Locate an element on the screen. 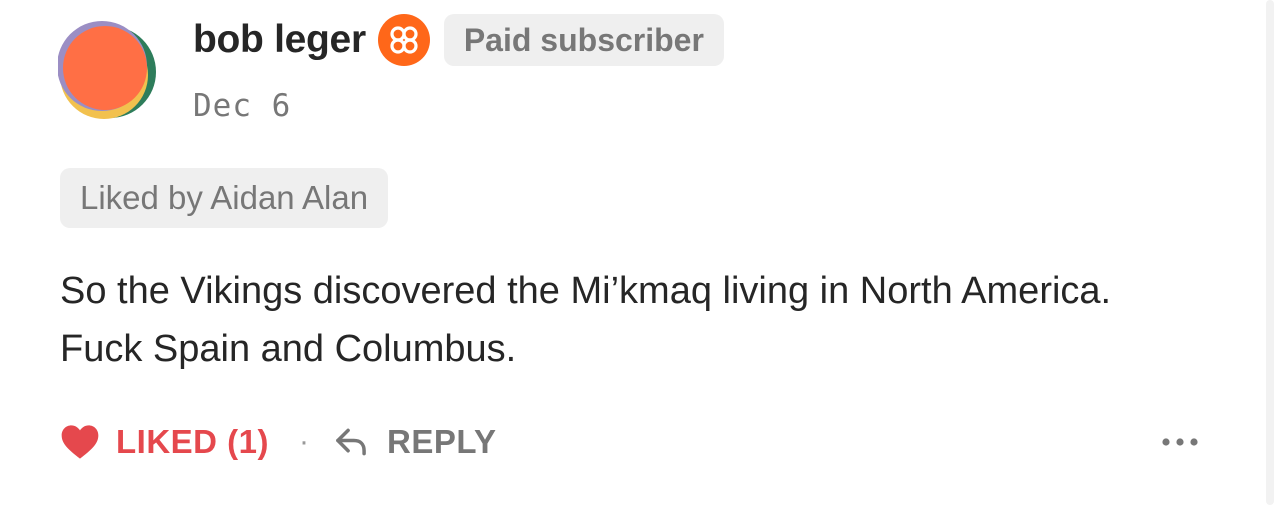 This screenshot has width=1284, height=510. heart-icon is located at coordinates (80, 442).